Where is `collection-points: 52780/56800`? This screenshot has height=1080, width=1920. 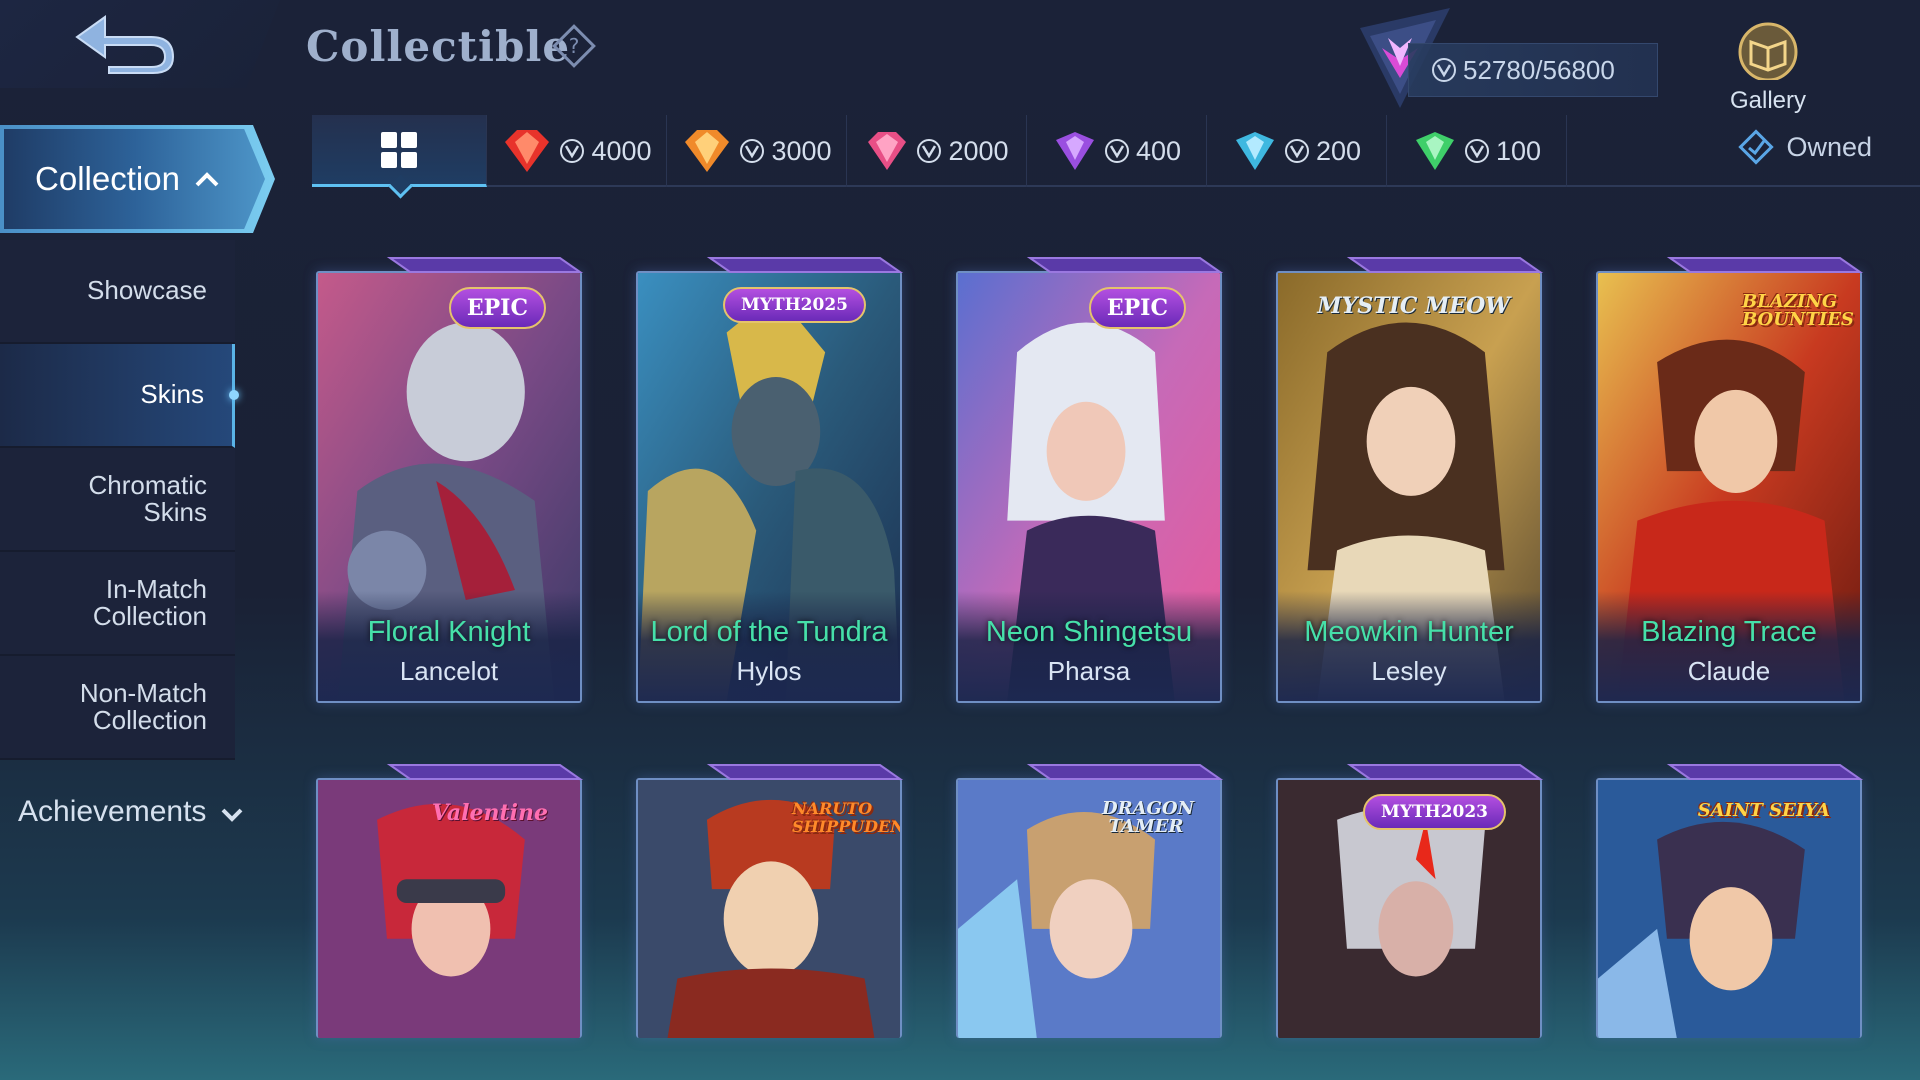
collection-points: 52780/56800 is located at coordinates (1500, 58).